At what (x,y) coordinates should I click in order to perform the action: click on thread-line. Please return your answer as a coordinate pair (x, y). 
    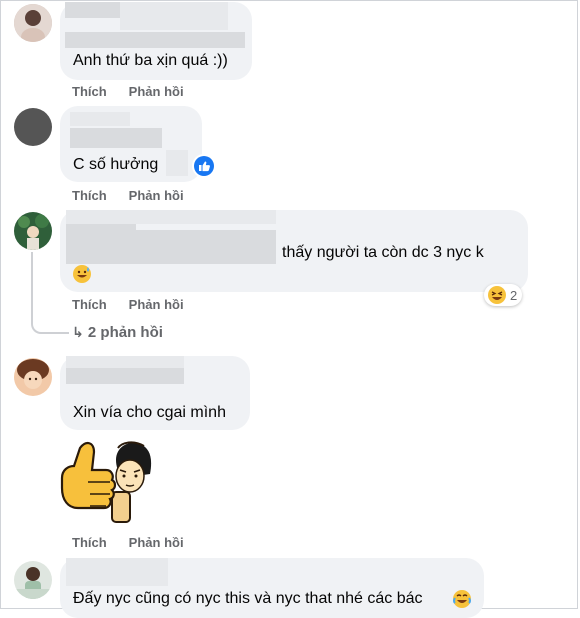
    Looking at the image, I should click on (32, 285).